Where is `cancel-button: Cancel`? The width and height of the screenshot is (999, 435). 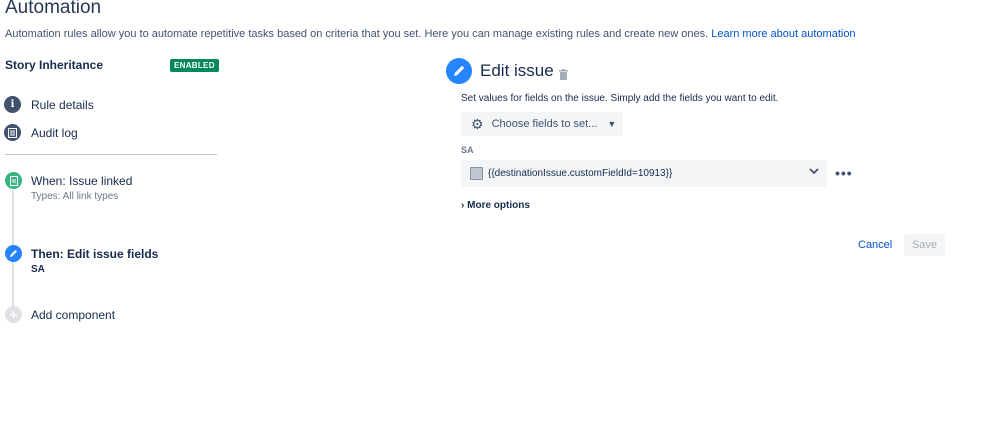 cancel-button: Cancel is located at coordinates (875, 245).